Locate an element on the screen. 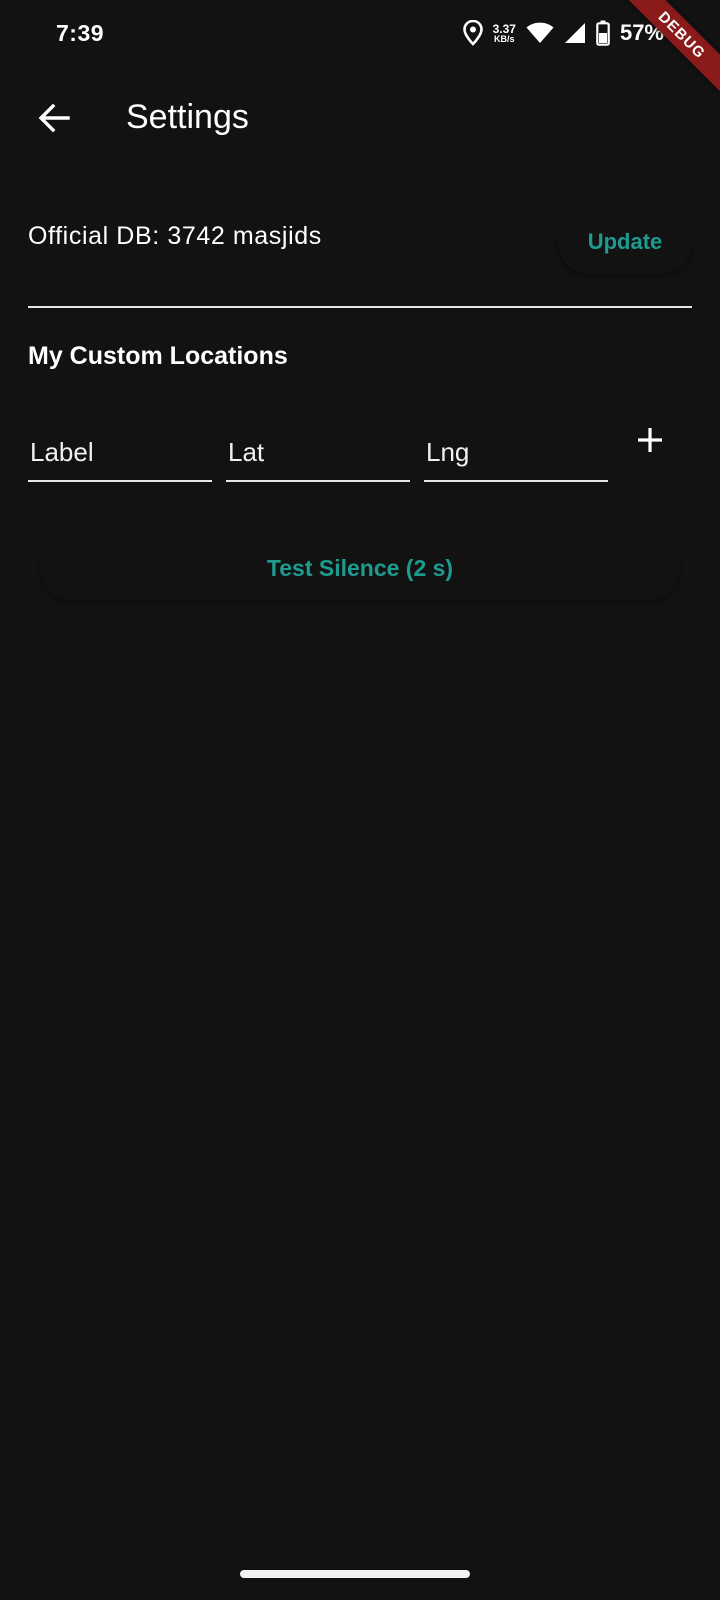 The image size is (720, 1600). official-db-count: Official DB: 3742 masjids is located at coordinates (175, 236).